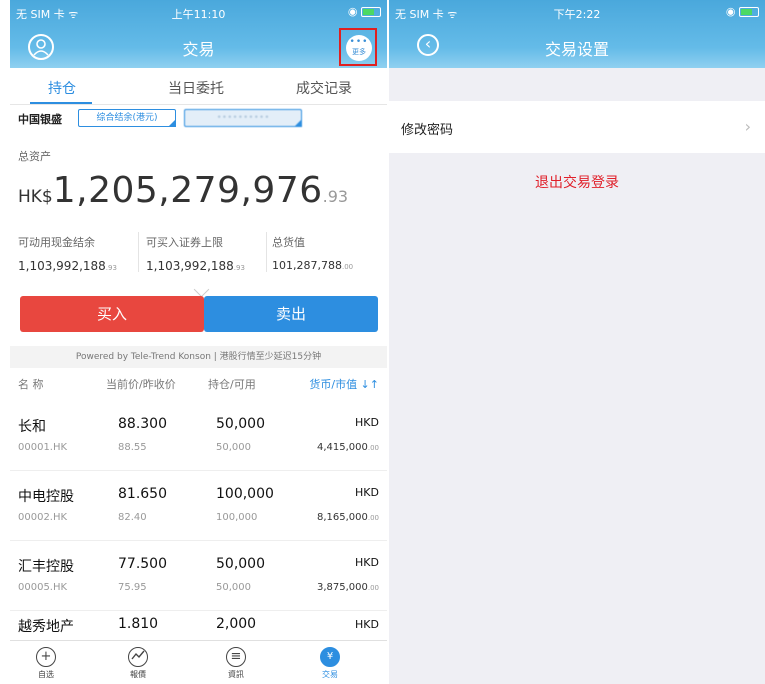 The height and width of the screenshot is (684, 765). Describe the element at coordinates (138, 657) in the screenshot. I see `chart-circle-icon` at that location.